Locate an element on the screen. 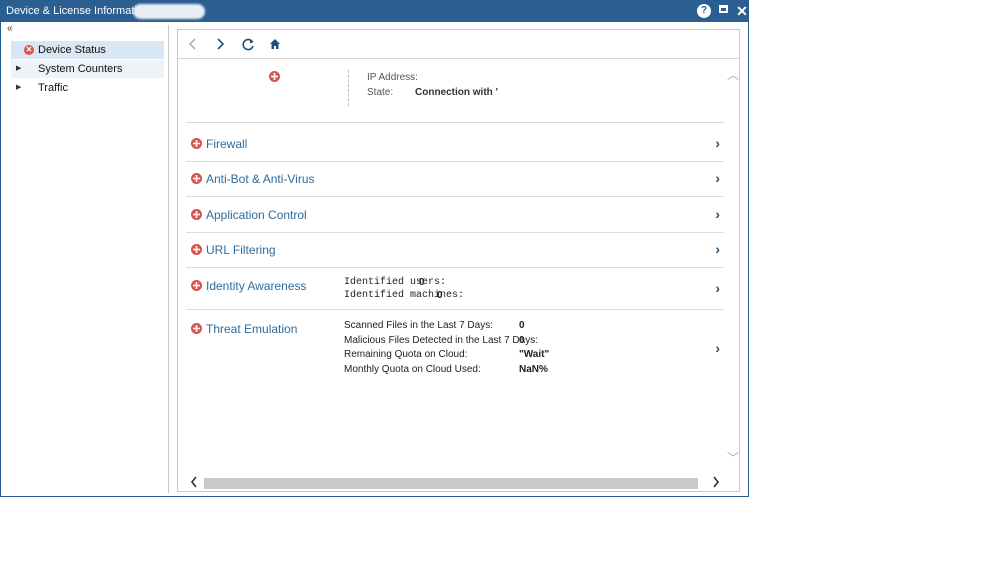 Image resolution: width=999 pixels, height=561 pixels. collapse-sidebar-icon: « is located at coordinates (10, 28).